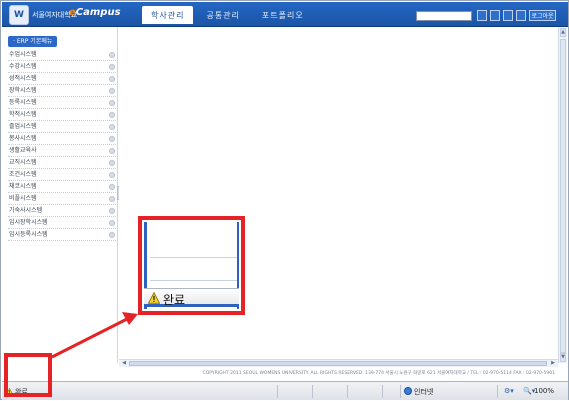 Image resolution: width=569 pixels, height=401 pixels. Describe the element at coordinates (23, 138) in the screenshot. I see `sidebar-item-label: 봉사시스템` at that location.